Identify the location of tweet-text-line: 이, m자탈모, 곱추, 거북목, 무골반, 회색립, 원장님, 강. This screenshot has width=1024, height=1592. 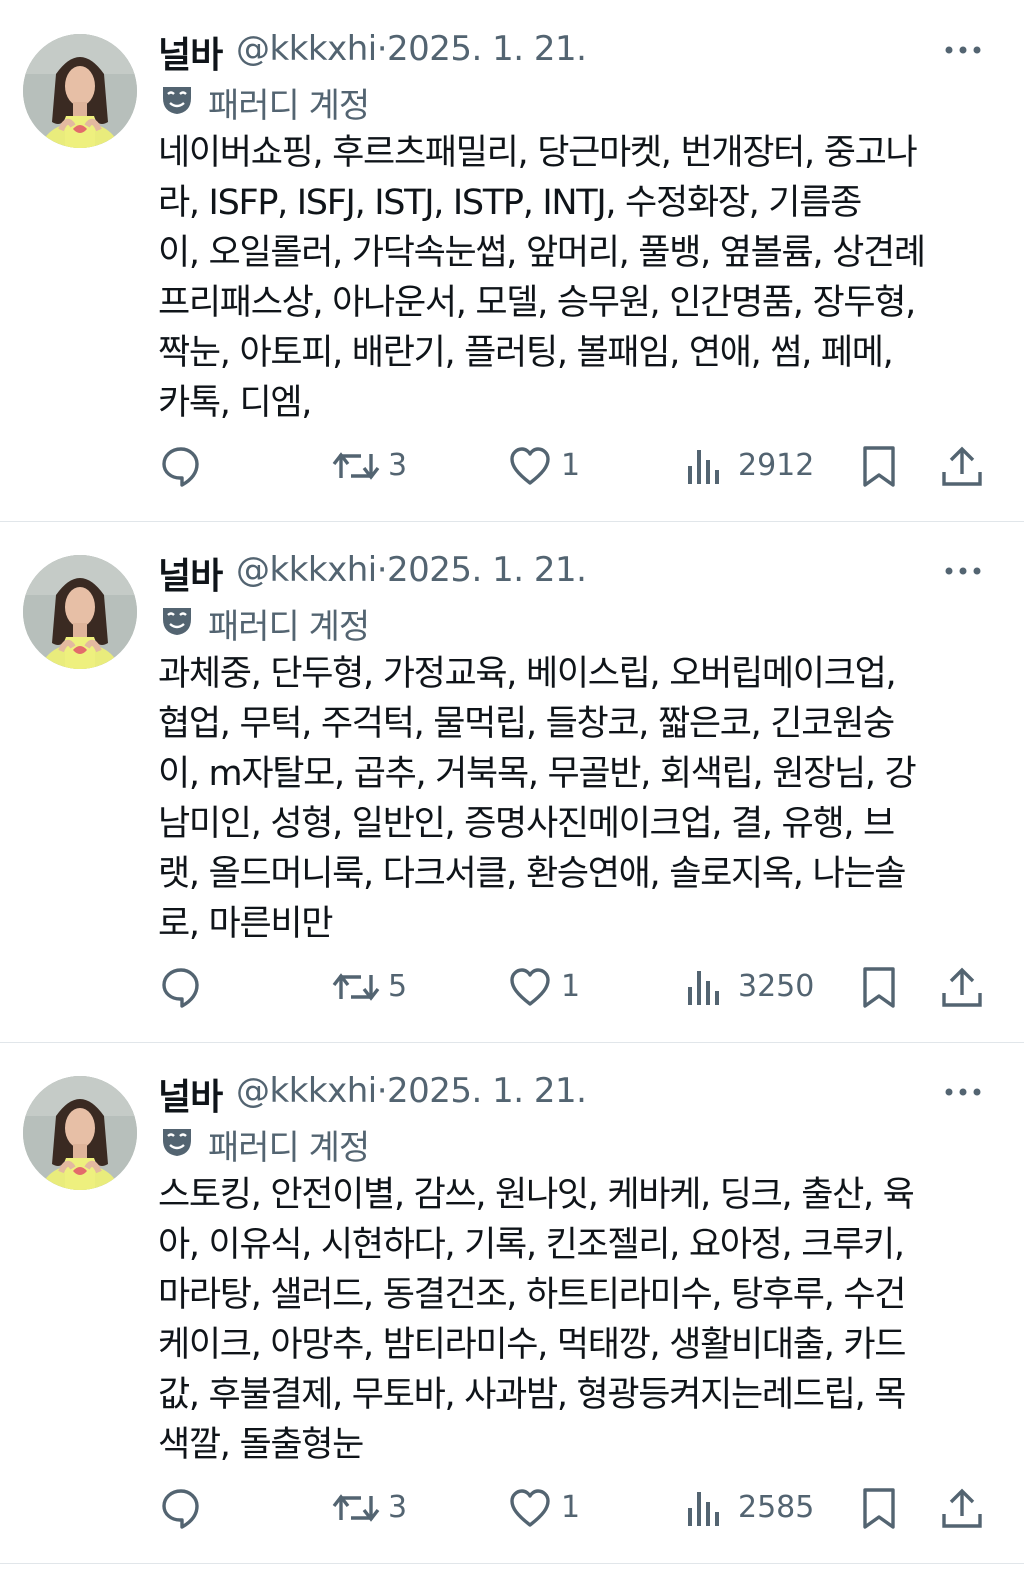
(537, 774).